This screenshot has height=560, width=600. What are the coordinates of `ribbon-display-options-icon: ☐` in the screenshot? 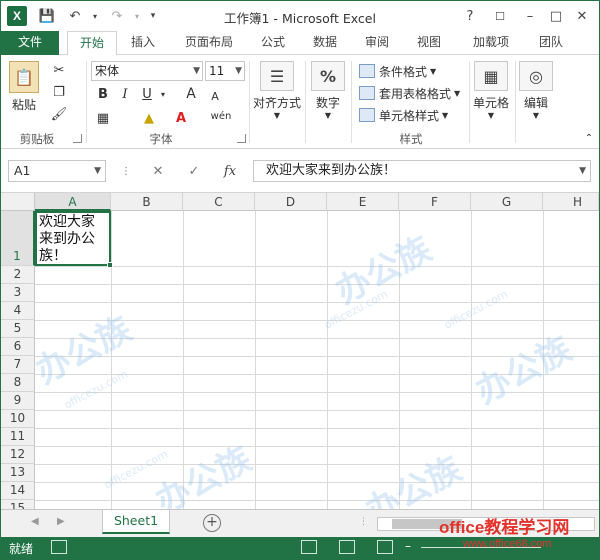 It's located at (500, 16).